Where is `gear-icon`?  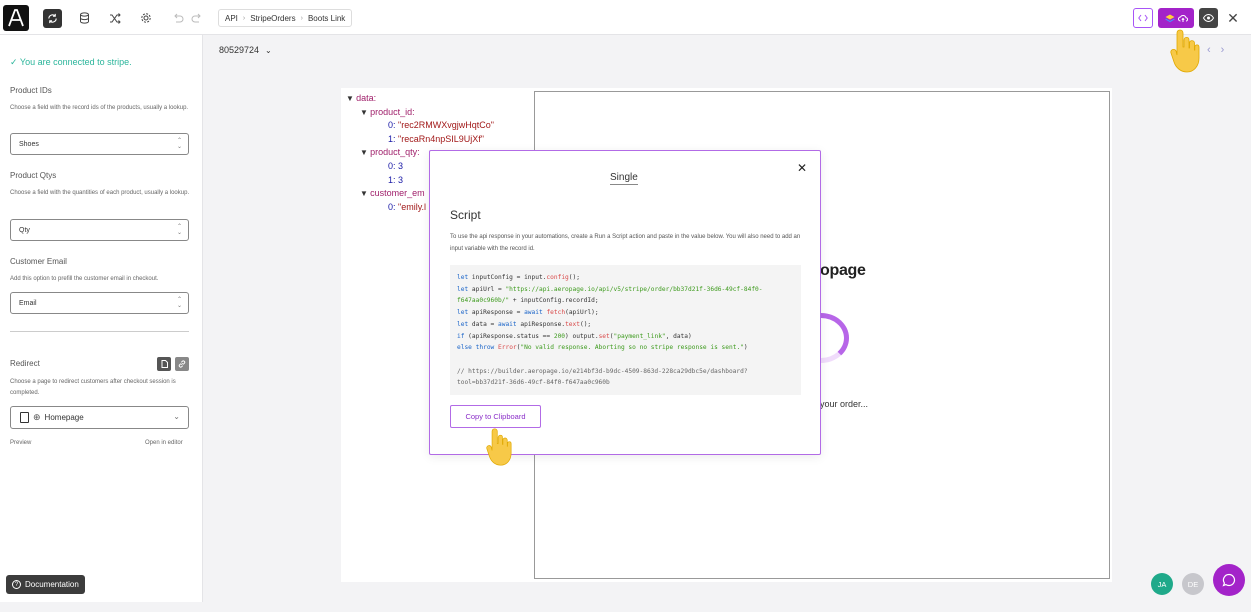 gear-icon is located at coordinates (146, 18).